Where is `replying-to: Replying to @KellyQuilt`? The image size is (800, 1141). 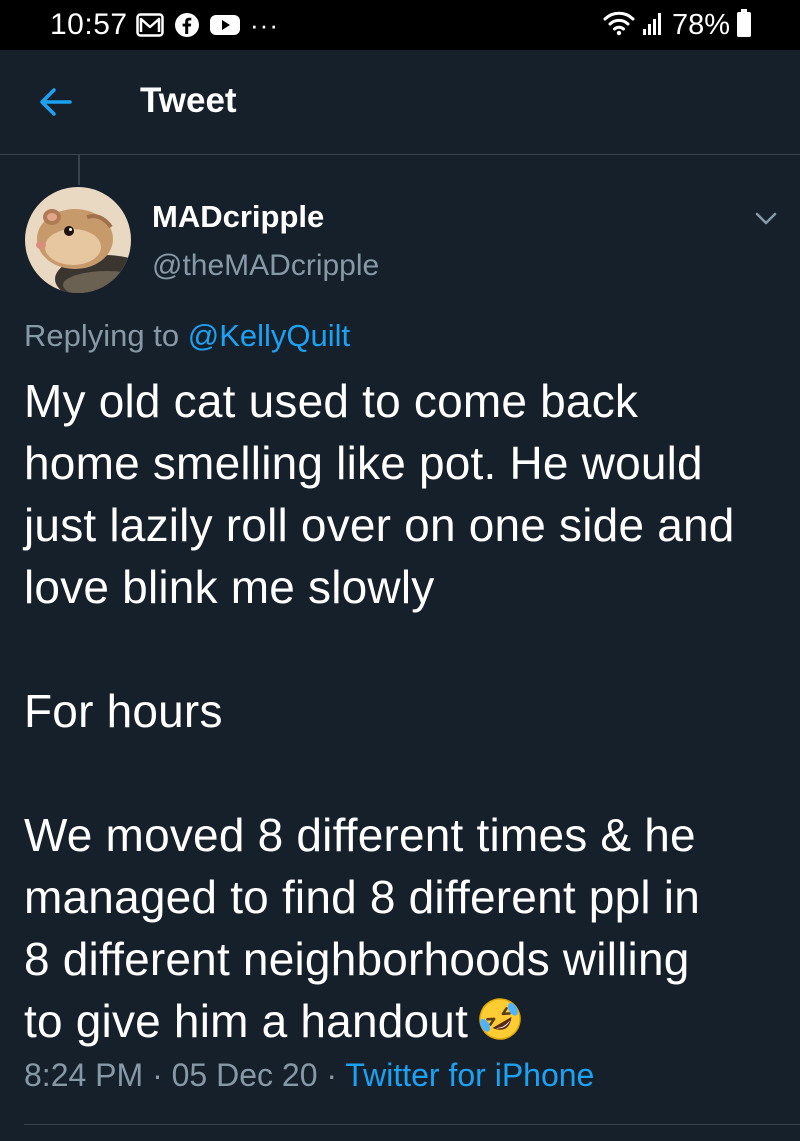 replying-to: Replying to @KellyQuilt is located at coordinates (187, 336).